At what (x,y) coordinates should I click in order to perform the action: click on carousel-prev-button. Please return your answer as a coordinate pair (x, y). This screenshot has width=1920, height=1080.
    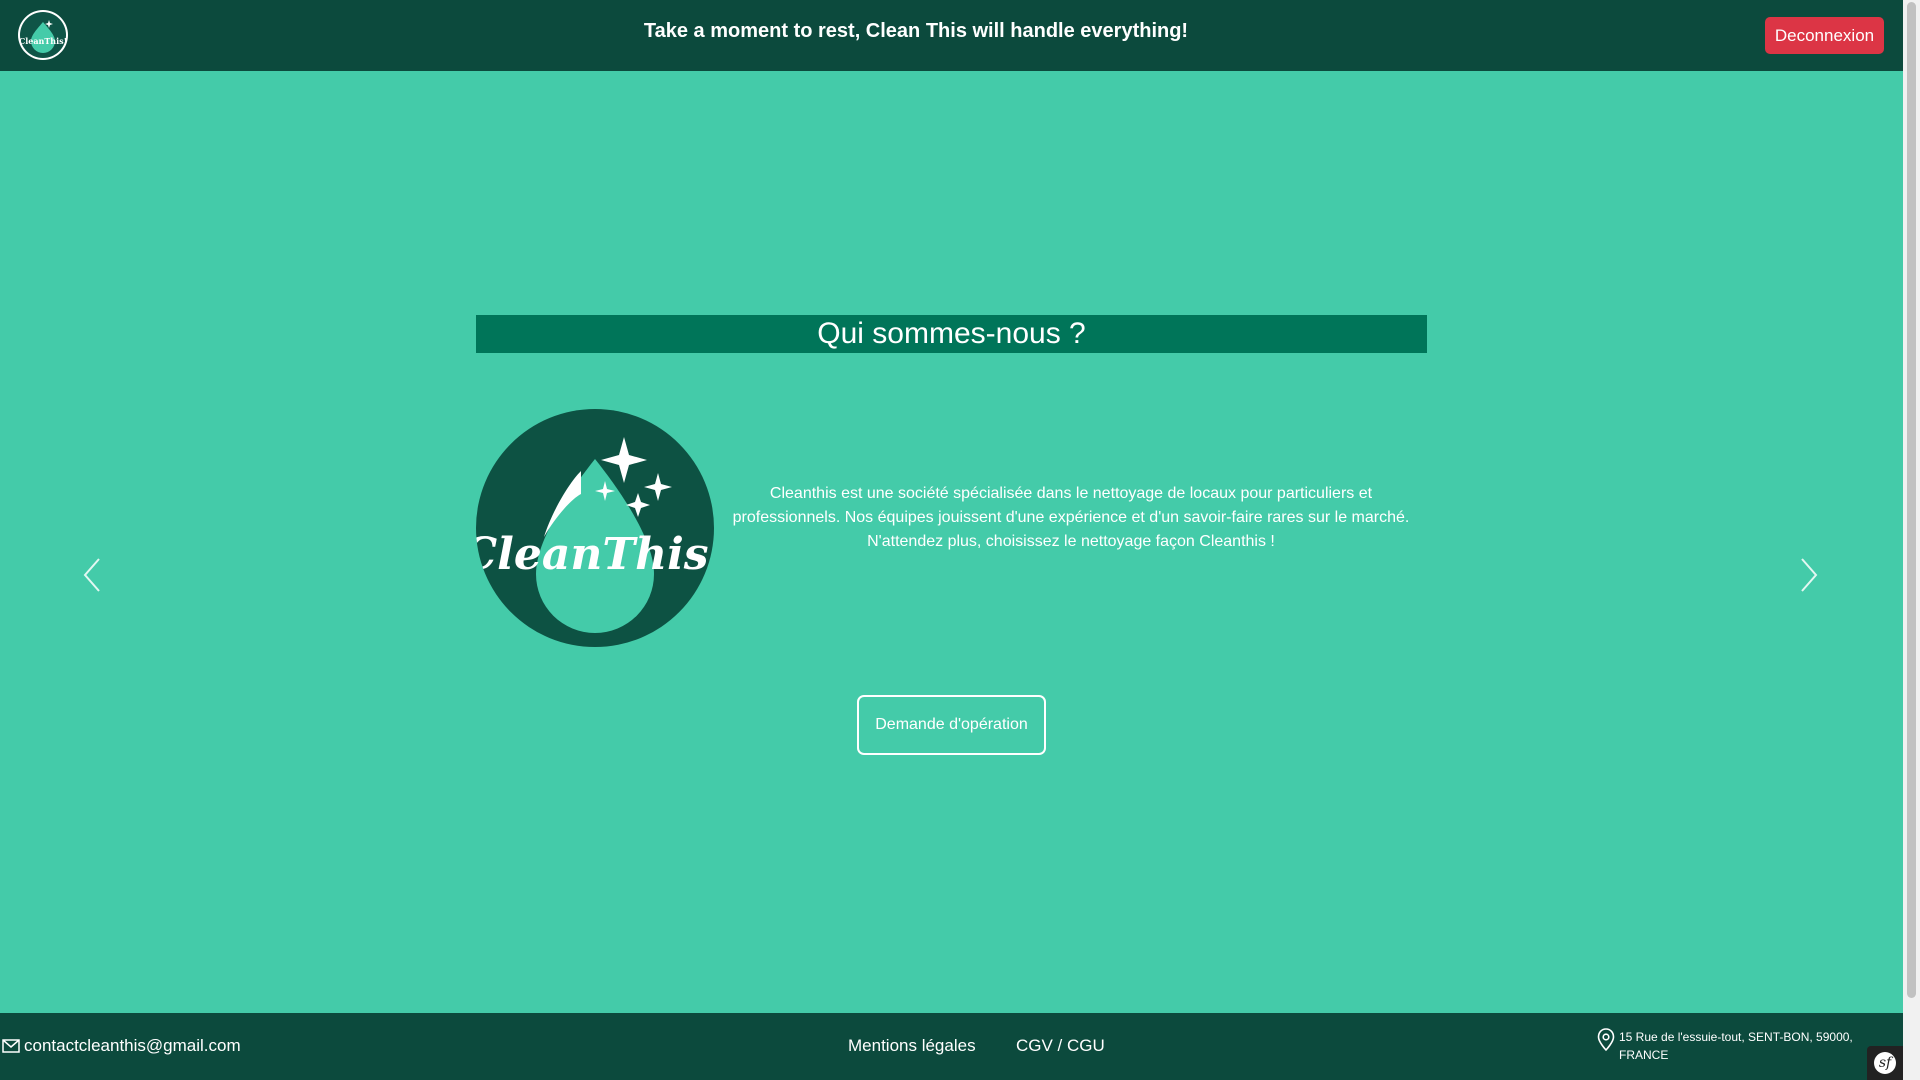
    Looking at the image, I should click on (95, 575).